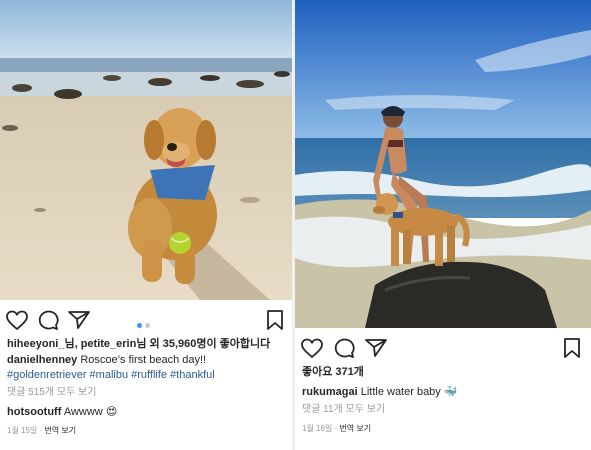 The height and width of the screenshot is (450, 591). What do you see at coordinates (42, 430) in the screenshot?
I see `post-meta: 1월 15일 · 번역 보기` at bounding box center [42, 430].